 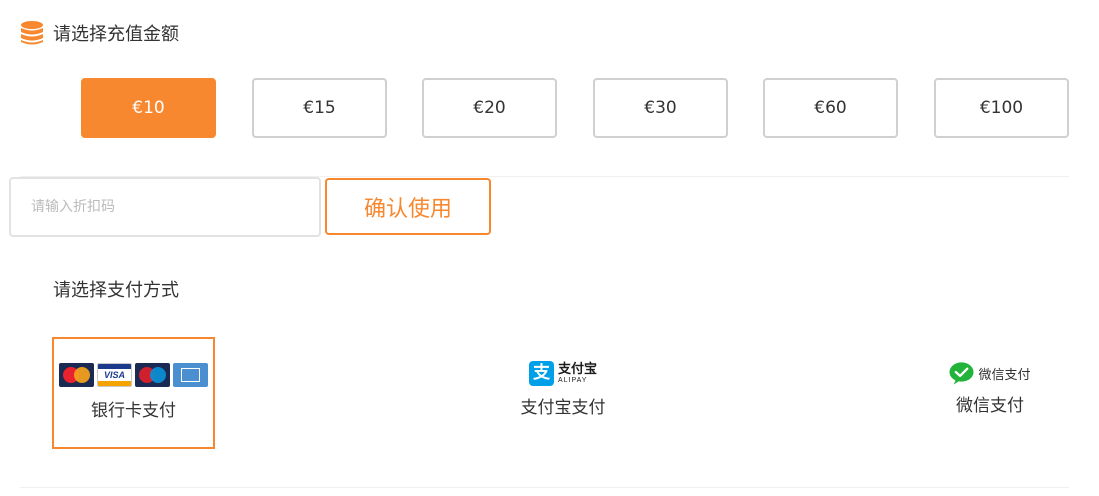 I want to click on confirm-coupon-button: 确认使用, so click(x=408, y=206).